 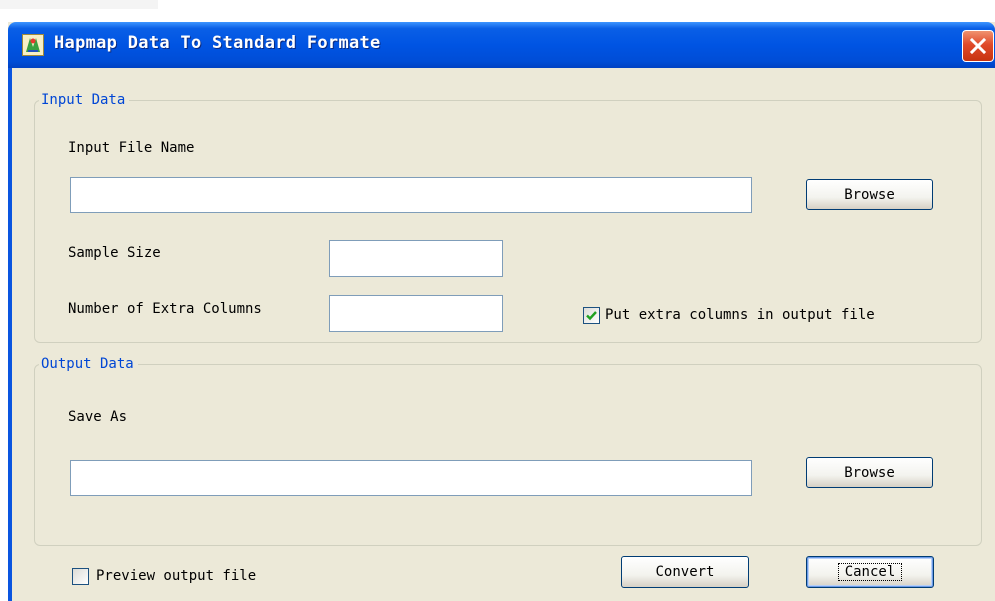 I want to click on background-corner, so click(x=79, y=4).